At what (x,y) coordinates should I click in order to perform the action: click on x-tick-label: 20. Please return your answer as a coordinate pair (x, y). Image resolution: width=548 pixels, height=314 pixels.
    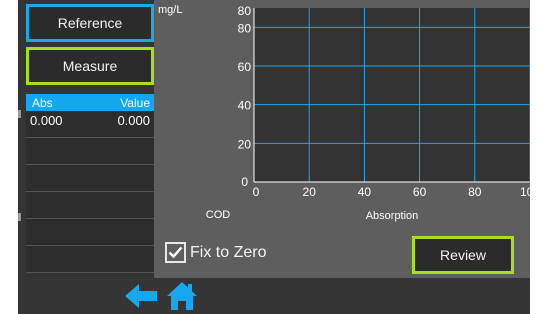
    Looking at the image, I should click on (310, 192).